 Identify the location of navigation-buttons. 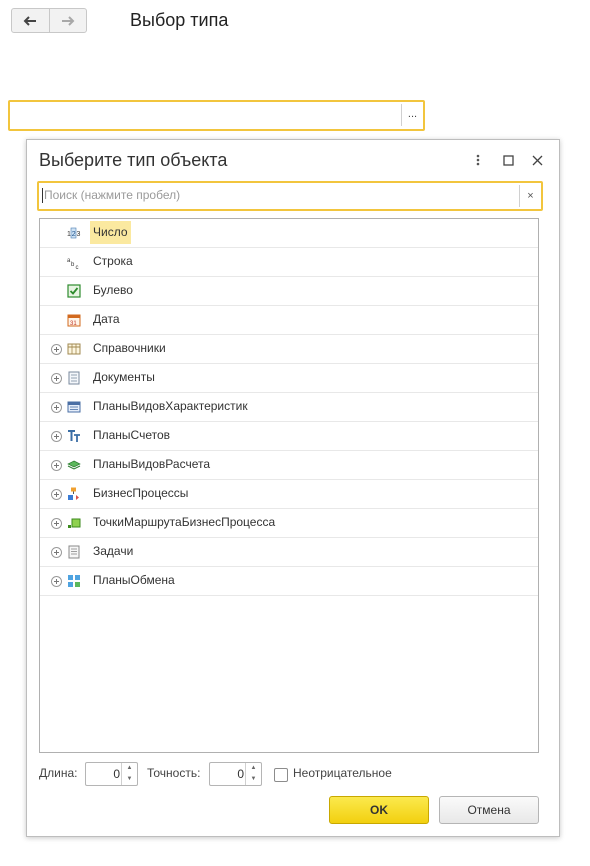
(49, 20).